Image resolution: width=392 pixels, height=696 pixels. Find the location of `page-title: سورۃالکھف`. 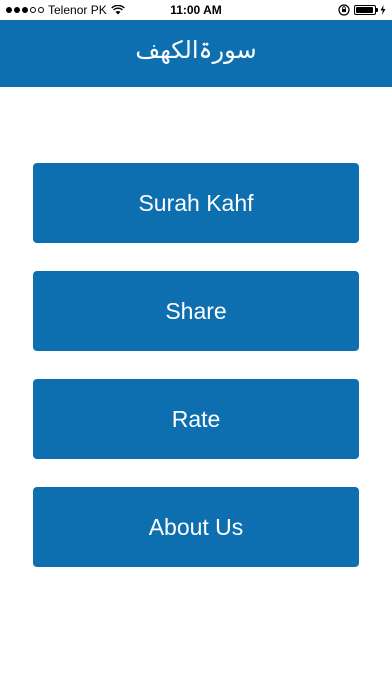

page-title: سورۃالکھف is located at coordinates (196, 49).